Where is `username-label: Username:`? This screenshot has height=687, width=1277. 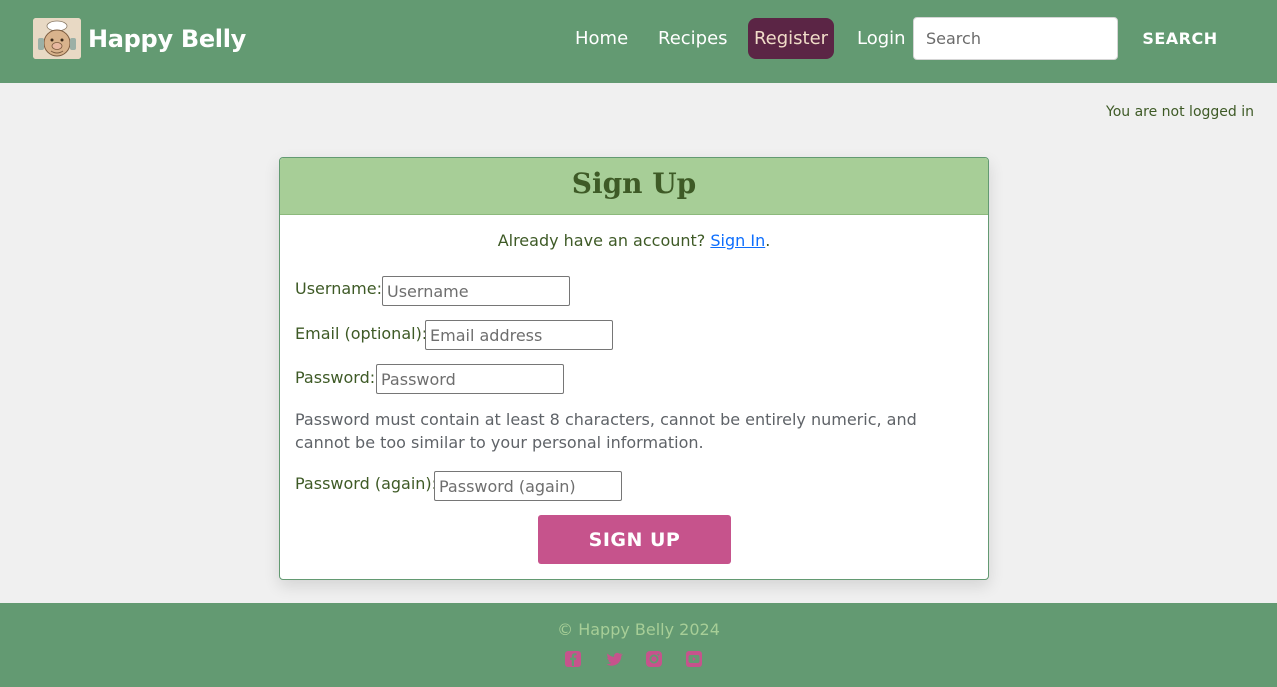 username-label: Username: is located at coordinates (338, 288).